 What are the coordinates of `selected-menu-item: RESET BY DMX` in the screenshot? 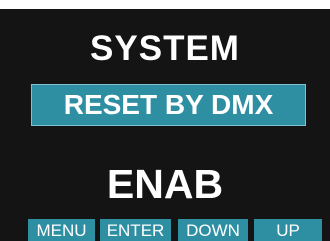 It's located at (168, 105).